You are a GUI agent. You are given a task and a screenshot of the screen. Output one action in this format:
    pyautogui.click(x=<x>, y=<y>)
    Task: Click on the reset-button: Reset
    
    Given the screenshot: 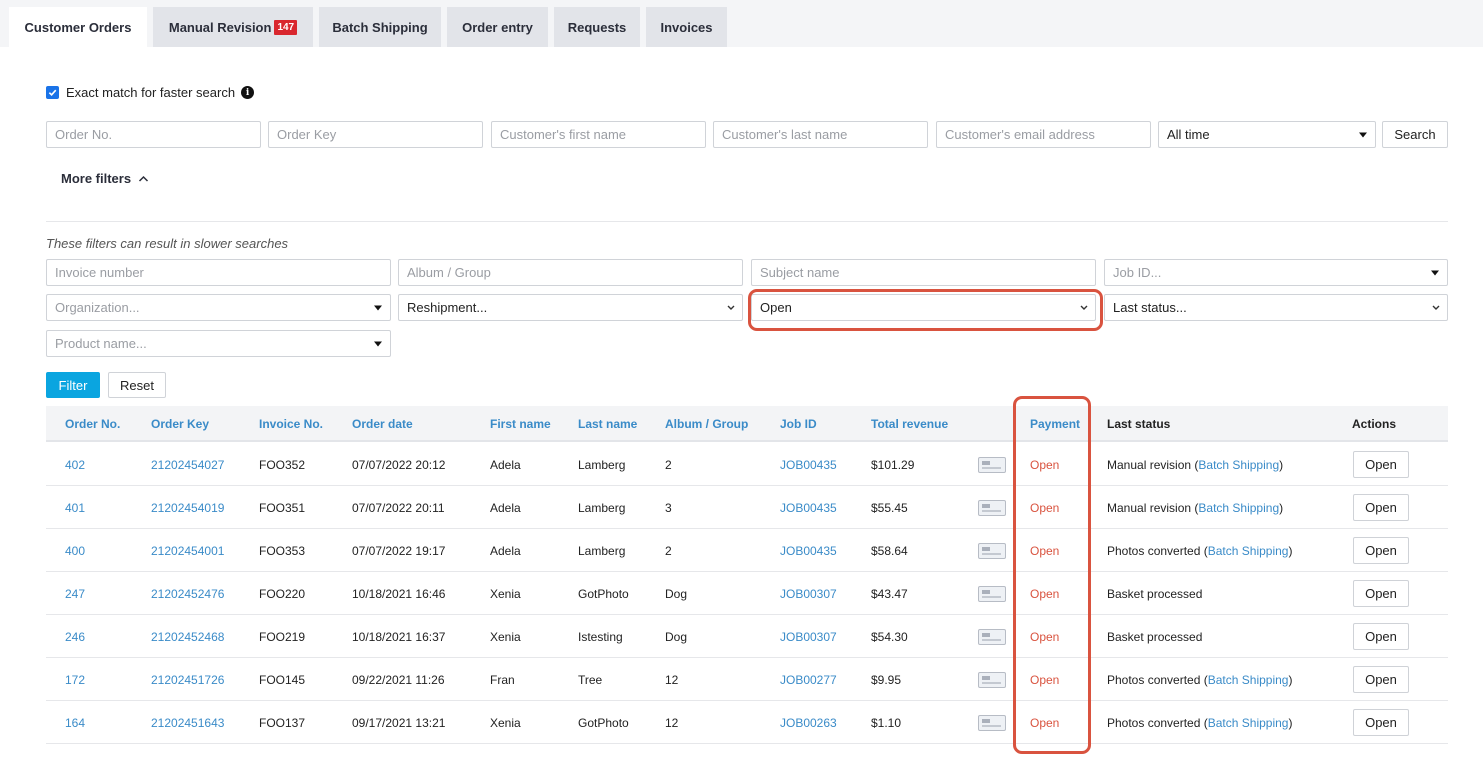 What is the action you would take?
    pyautogui.click(x=137, y=385)
    